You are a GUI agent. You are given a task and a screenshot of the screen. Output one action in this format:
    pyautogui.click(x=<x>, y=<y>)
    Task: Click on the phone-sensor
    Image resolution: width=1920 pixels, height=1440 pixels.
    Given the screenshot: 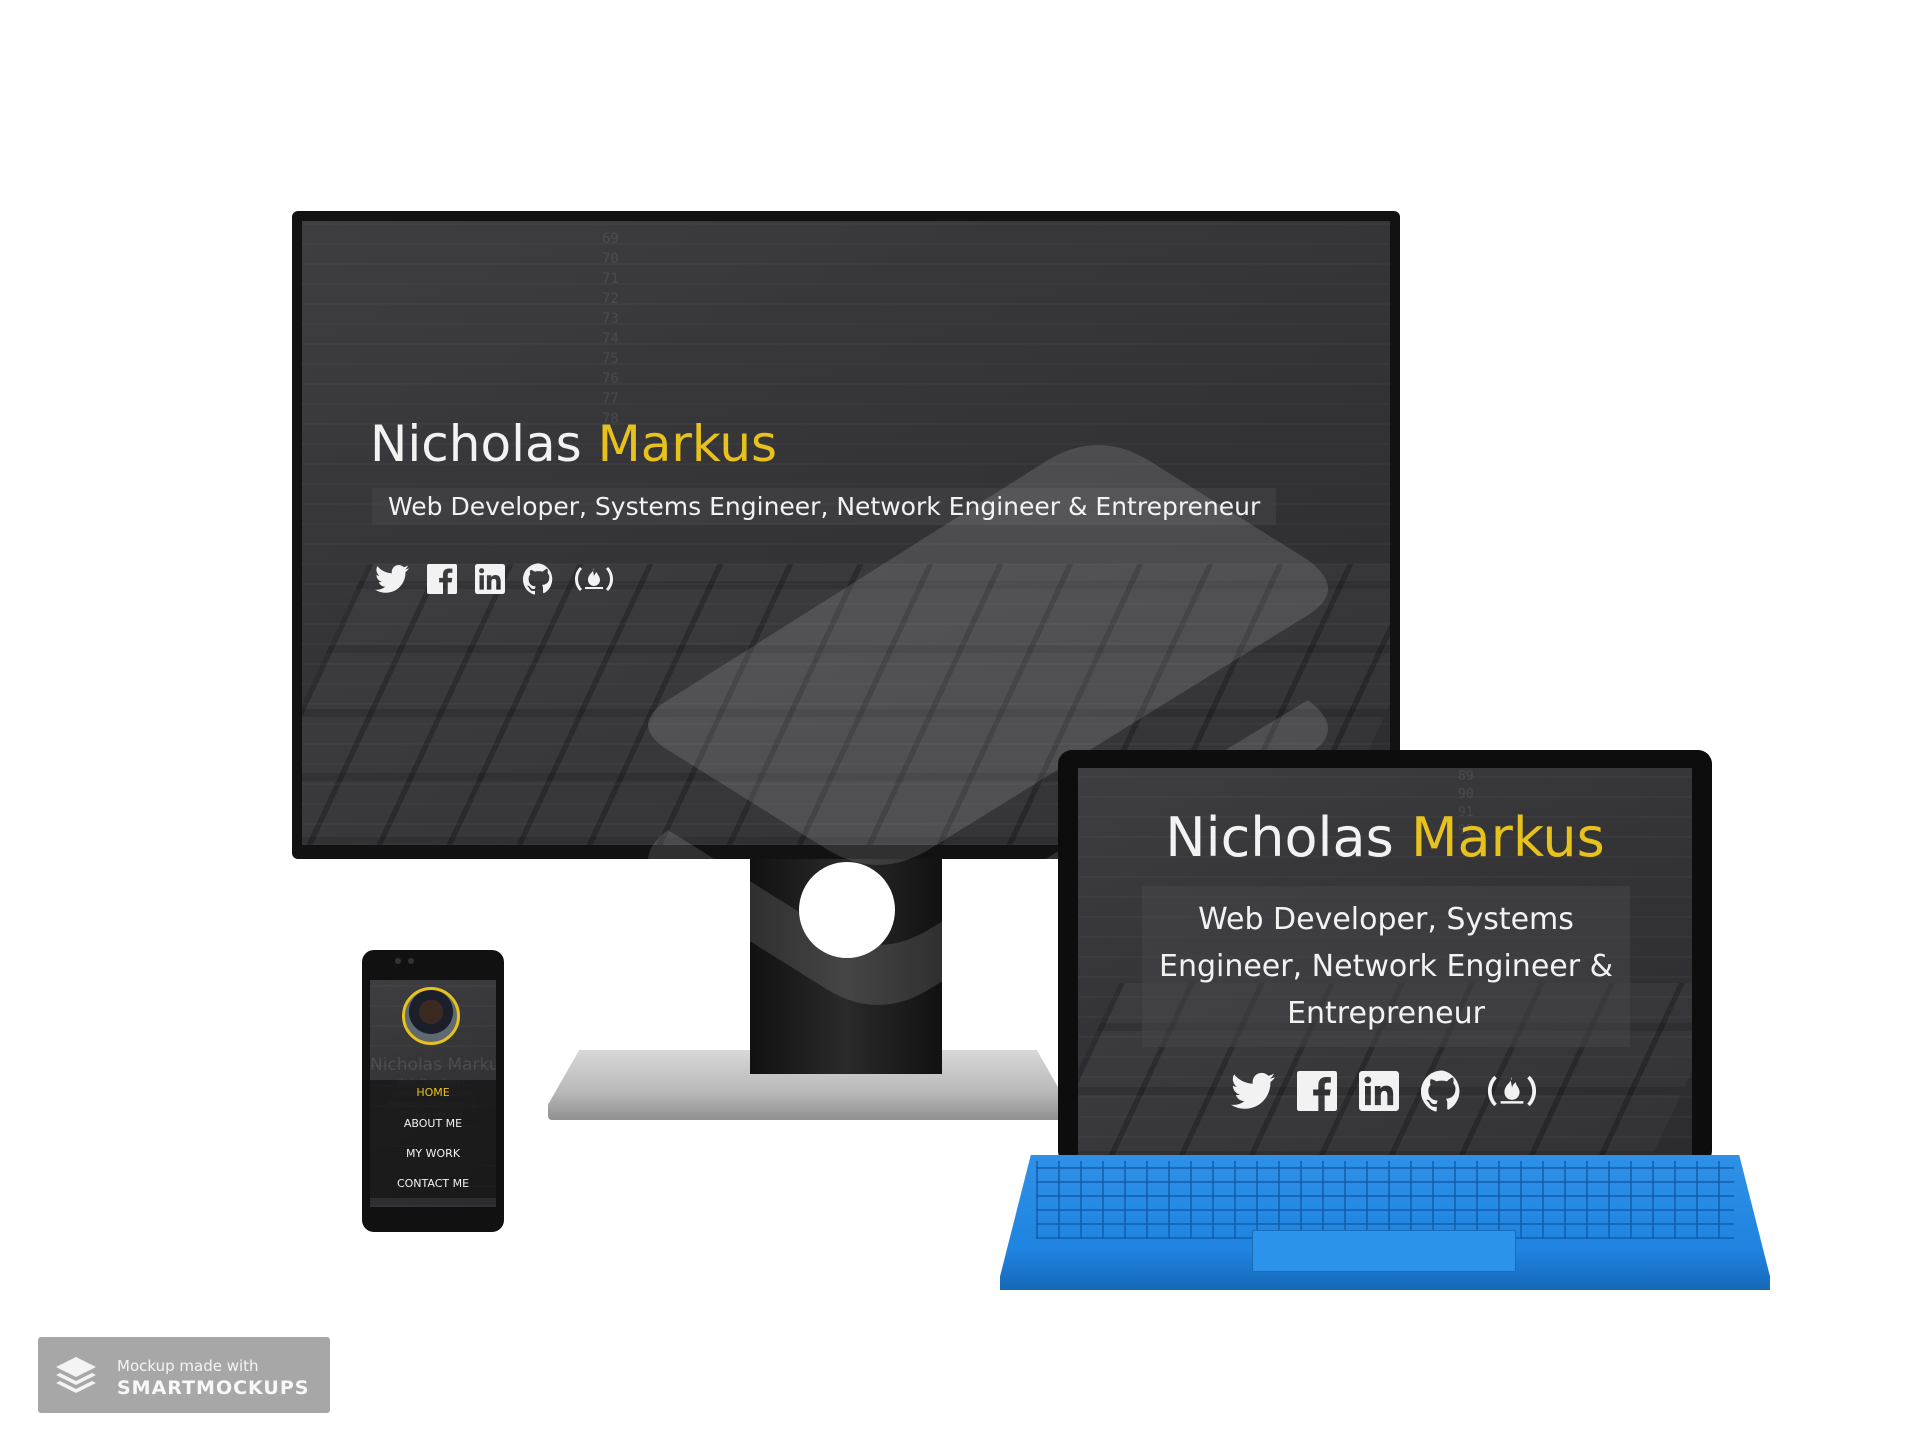 What is the action you would take?
    pyautogui.click(x=411, y=961)
    